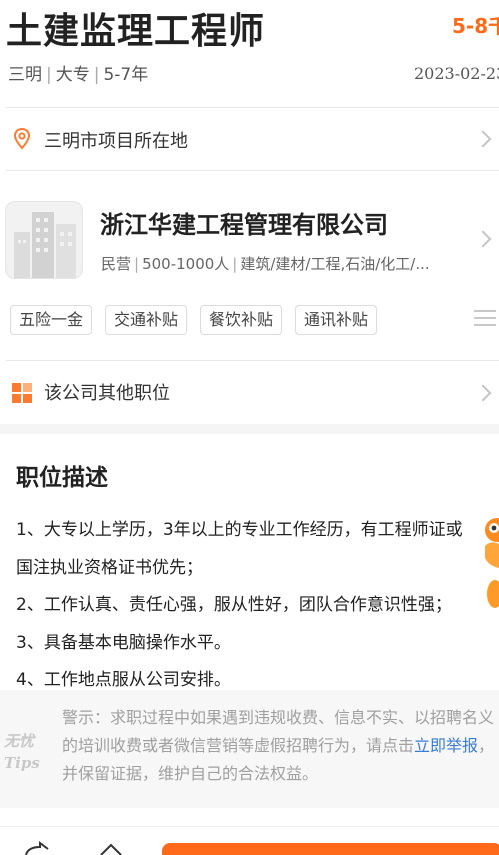 Image resolution: width=499 pixels, height=855 pixels. Describe the element at coordinates (239, 530) in the screenshot. I see `description-line: 1、大专以上学历，3年以上的专业工作经历，有工程师证或` at that location.